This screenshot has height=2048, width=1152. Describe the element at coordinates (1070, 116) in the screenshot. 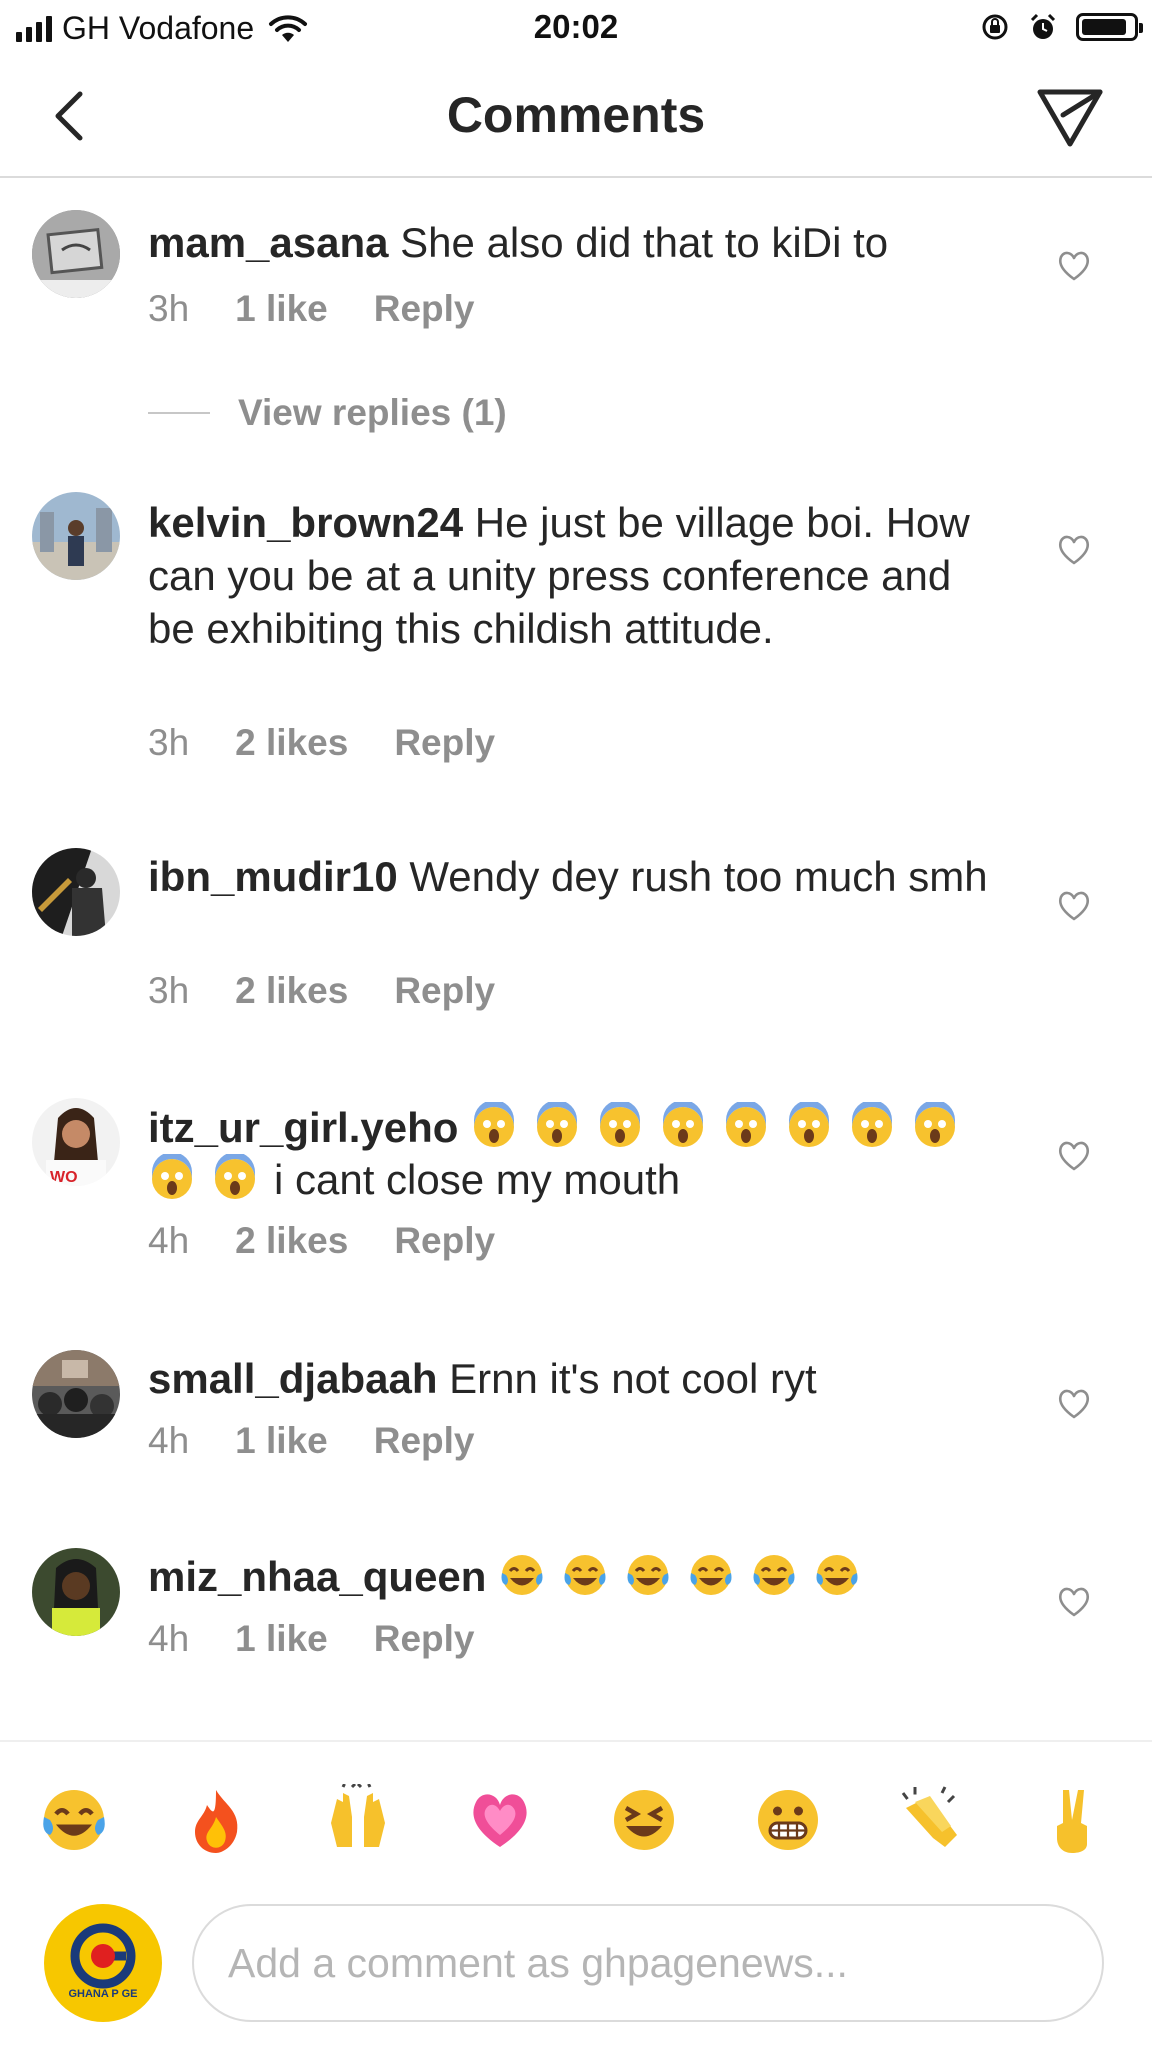

I see `send-direct-icon` at that location.